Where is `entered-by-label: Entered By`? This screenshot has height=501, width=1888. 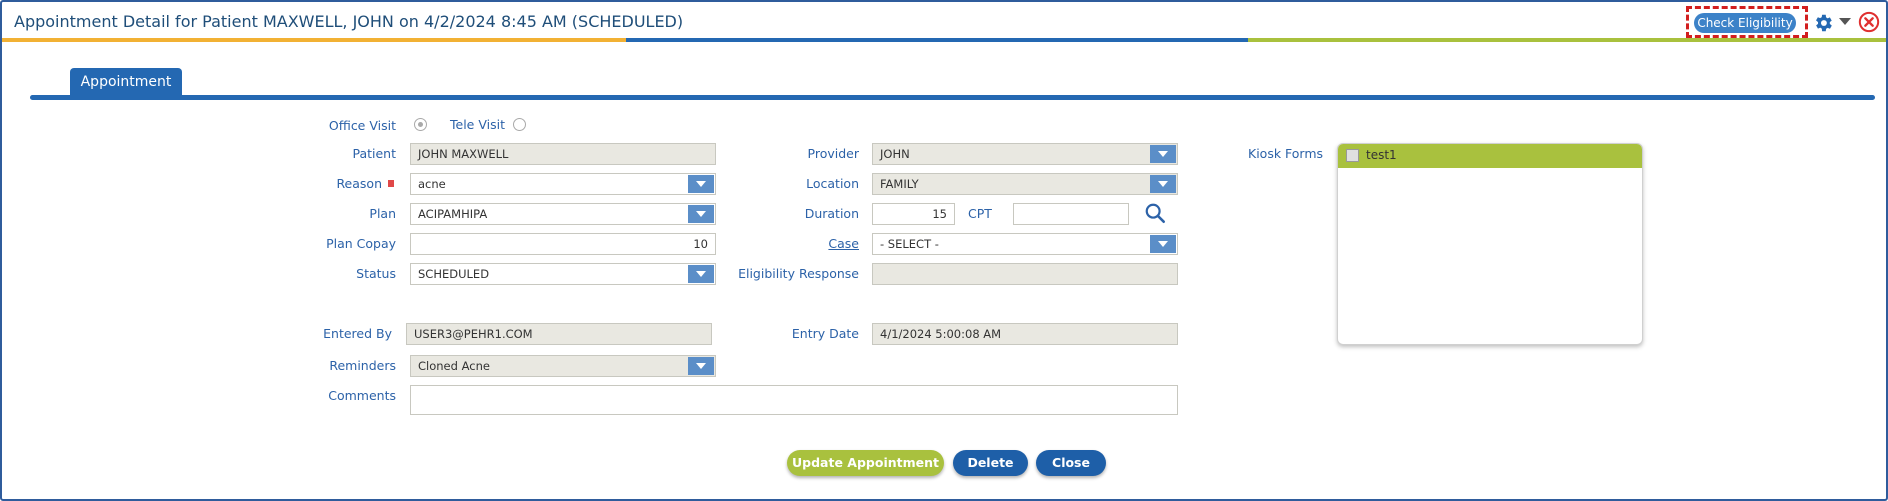 entered-by-label: Entered By is located at coordinates (357, 333).